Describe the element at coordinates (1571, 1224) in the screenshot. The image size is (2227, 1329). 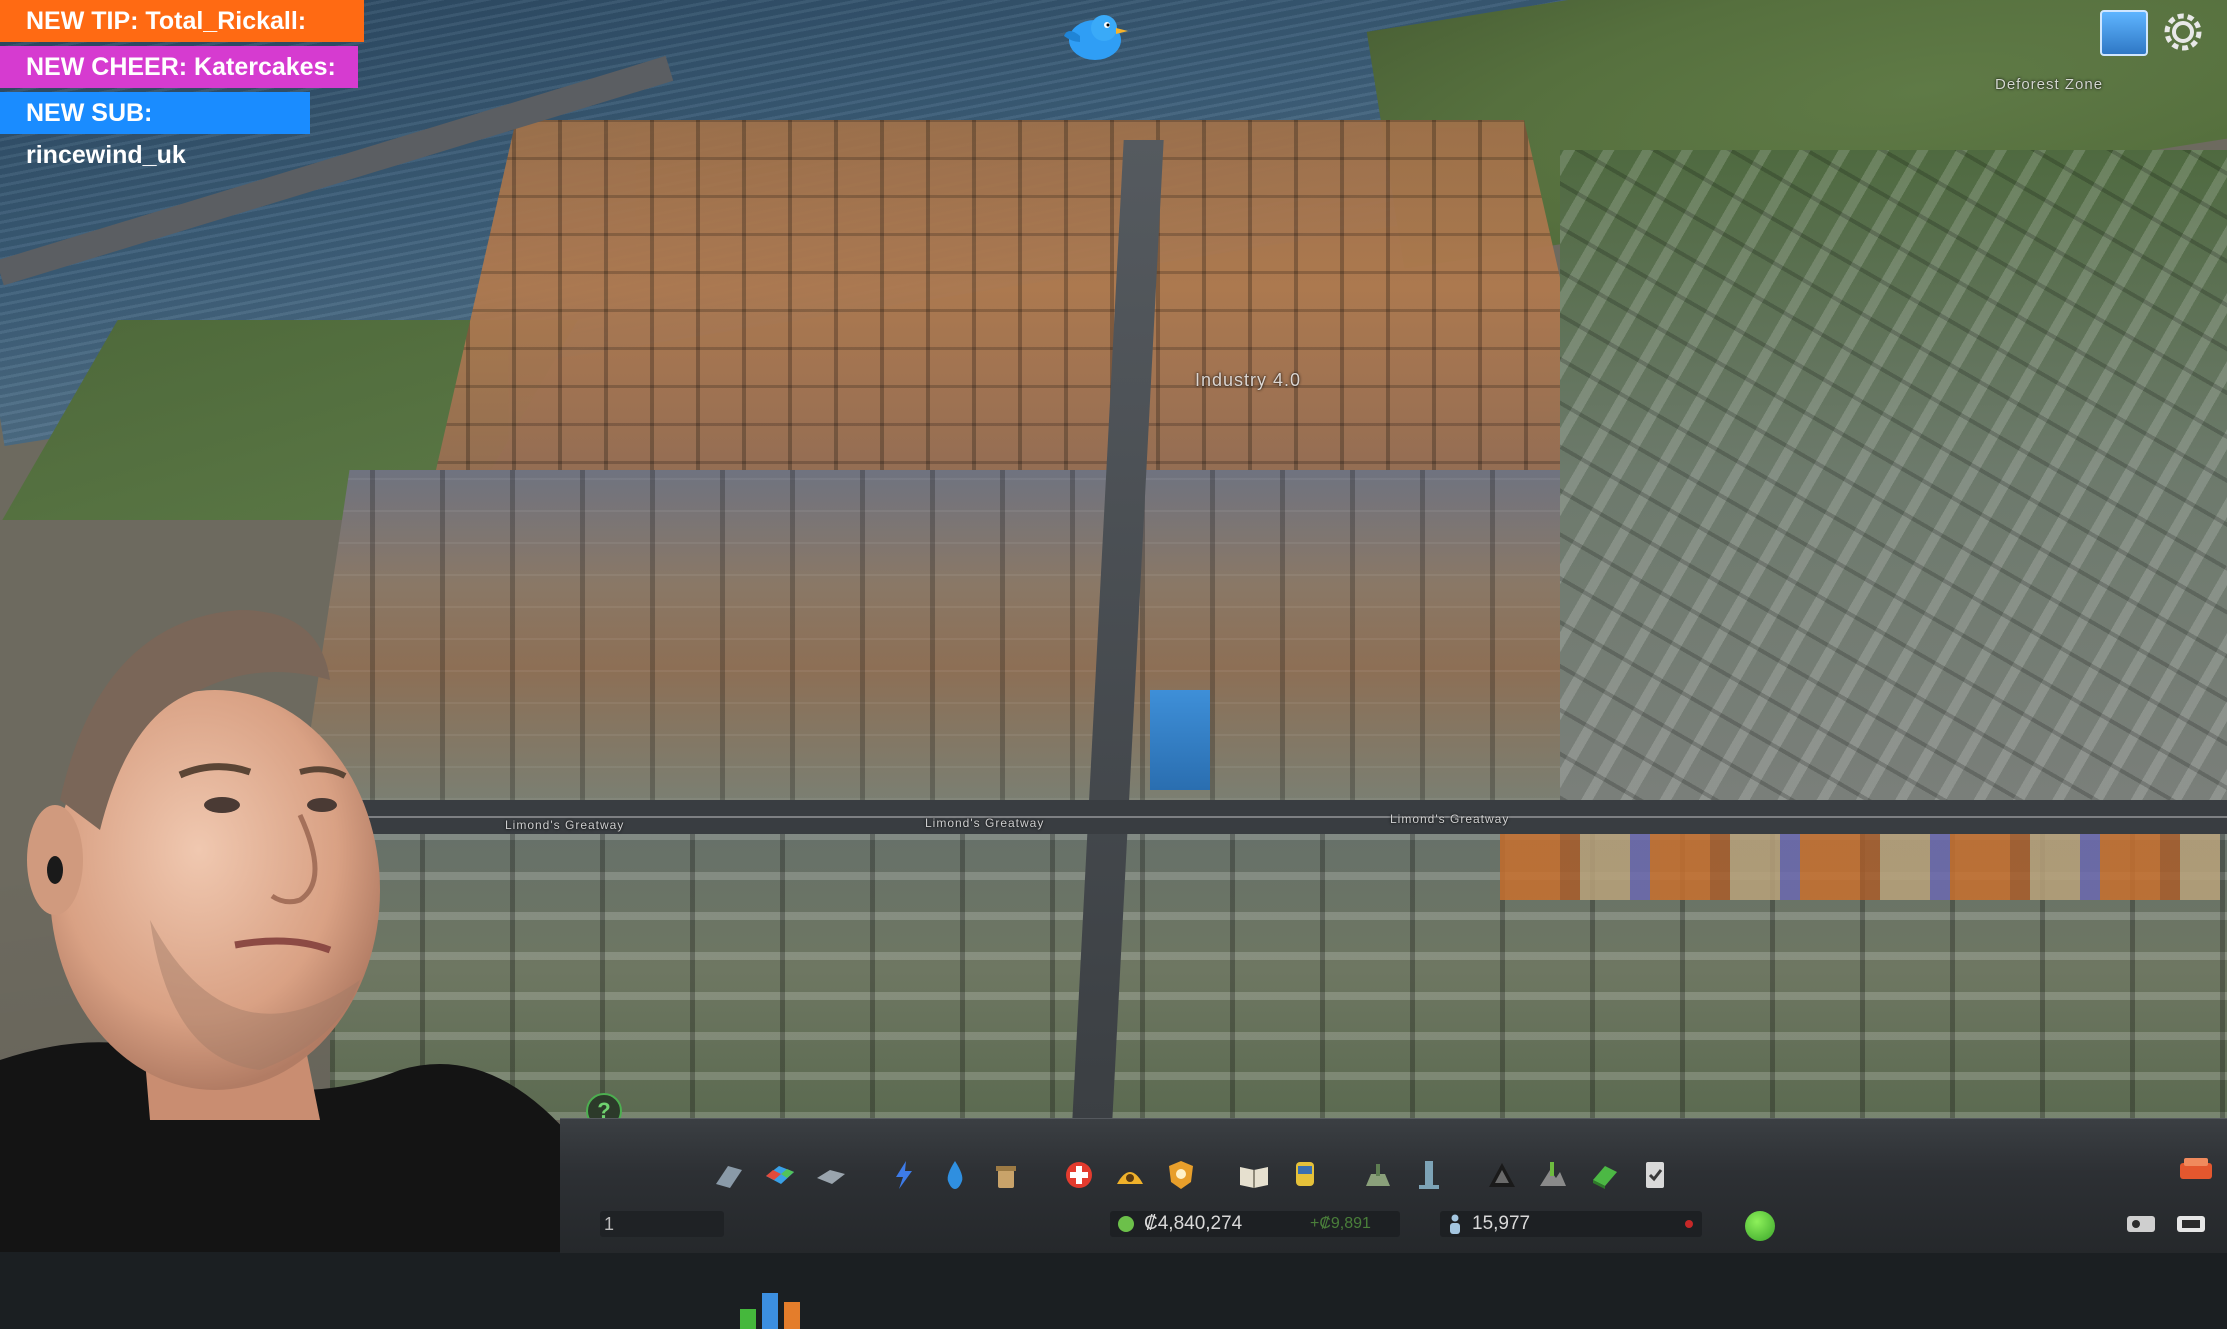
I see `population-display: 15,977` at that location.